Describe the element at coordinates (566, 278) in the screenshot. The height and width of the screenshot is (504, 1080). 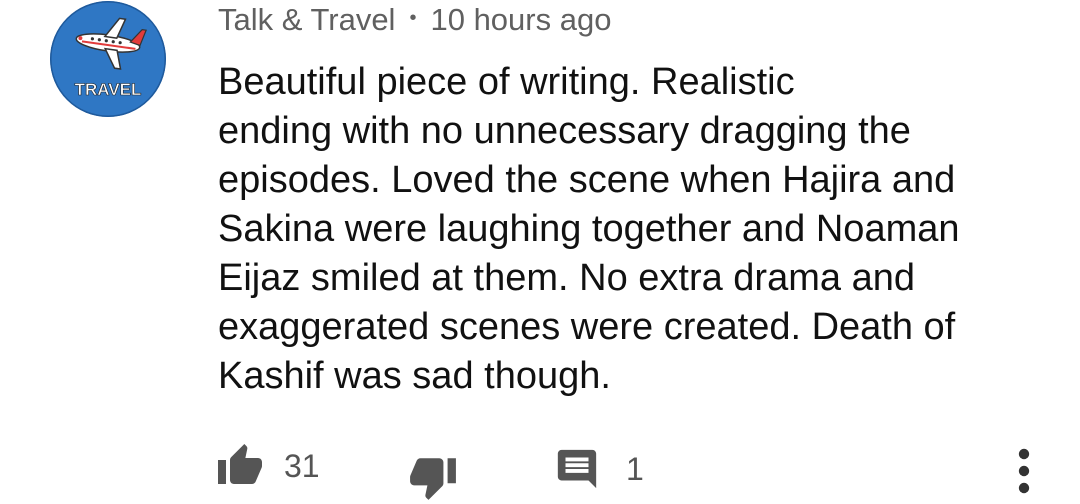
I see `comment-line: Eijaz smiled at them. No extra drama and` at that location.